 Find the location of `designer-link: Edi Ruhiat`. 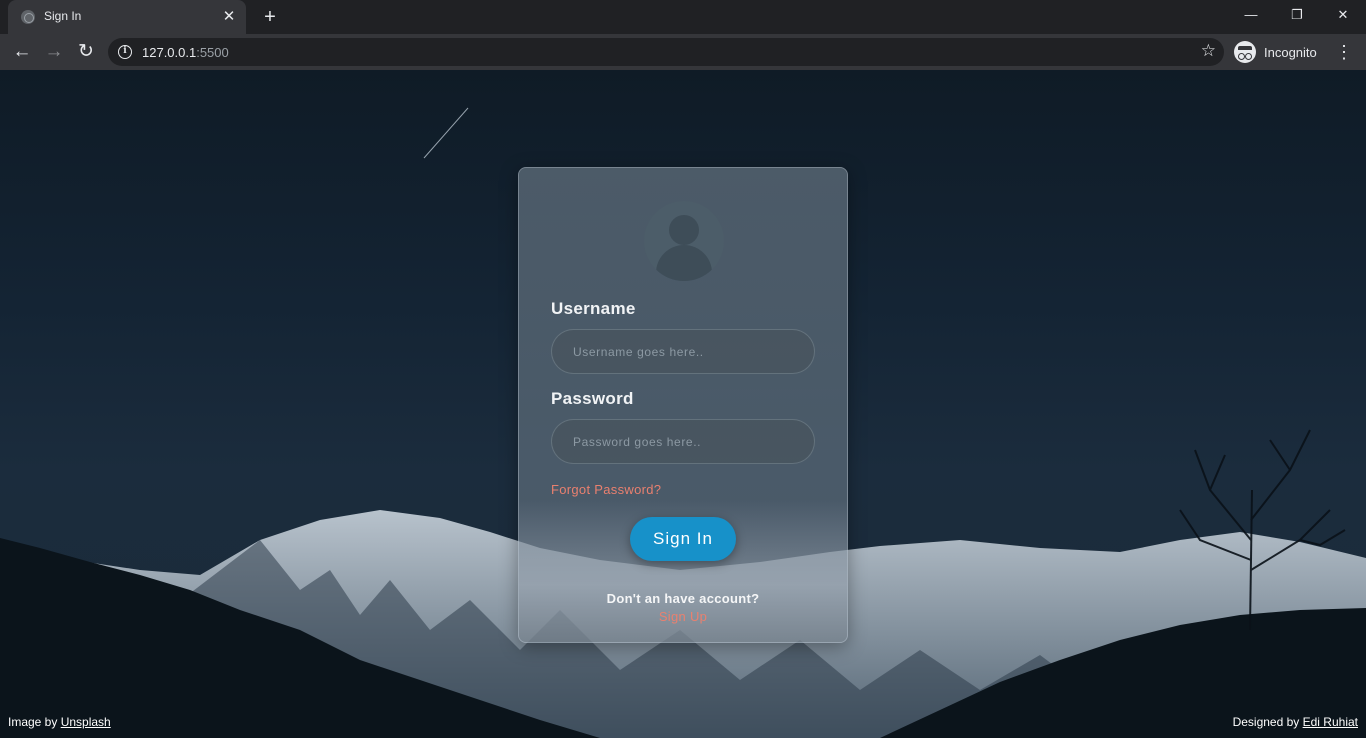

designer-link: Edi Ruhiat is located at coordinates (1330, 722).